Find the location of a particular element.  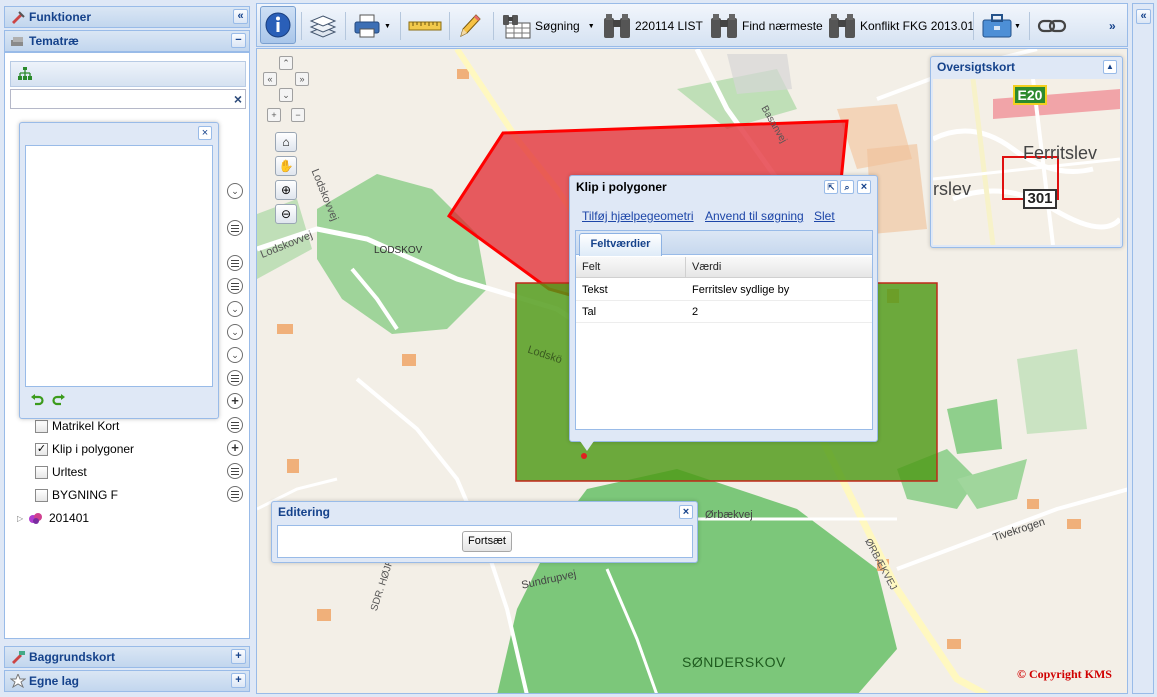

layers-button is located at coordinates (323, 26).